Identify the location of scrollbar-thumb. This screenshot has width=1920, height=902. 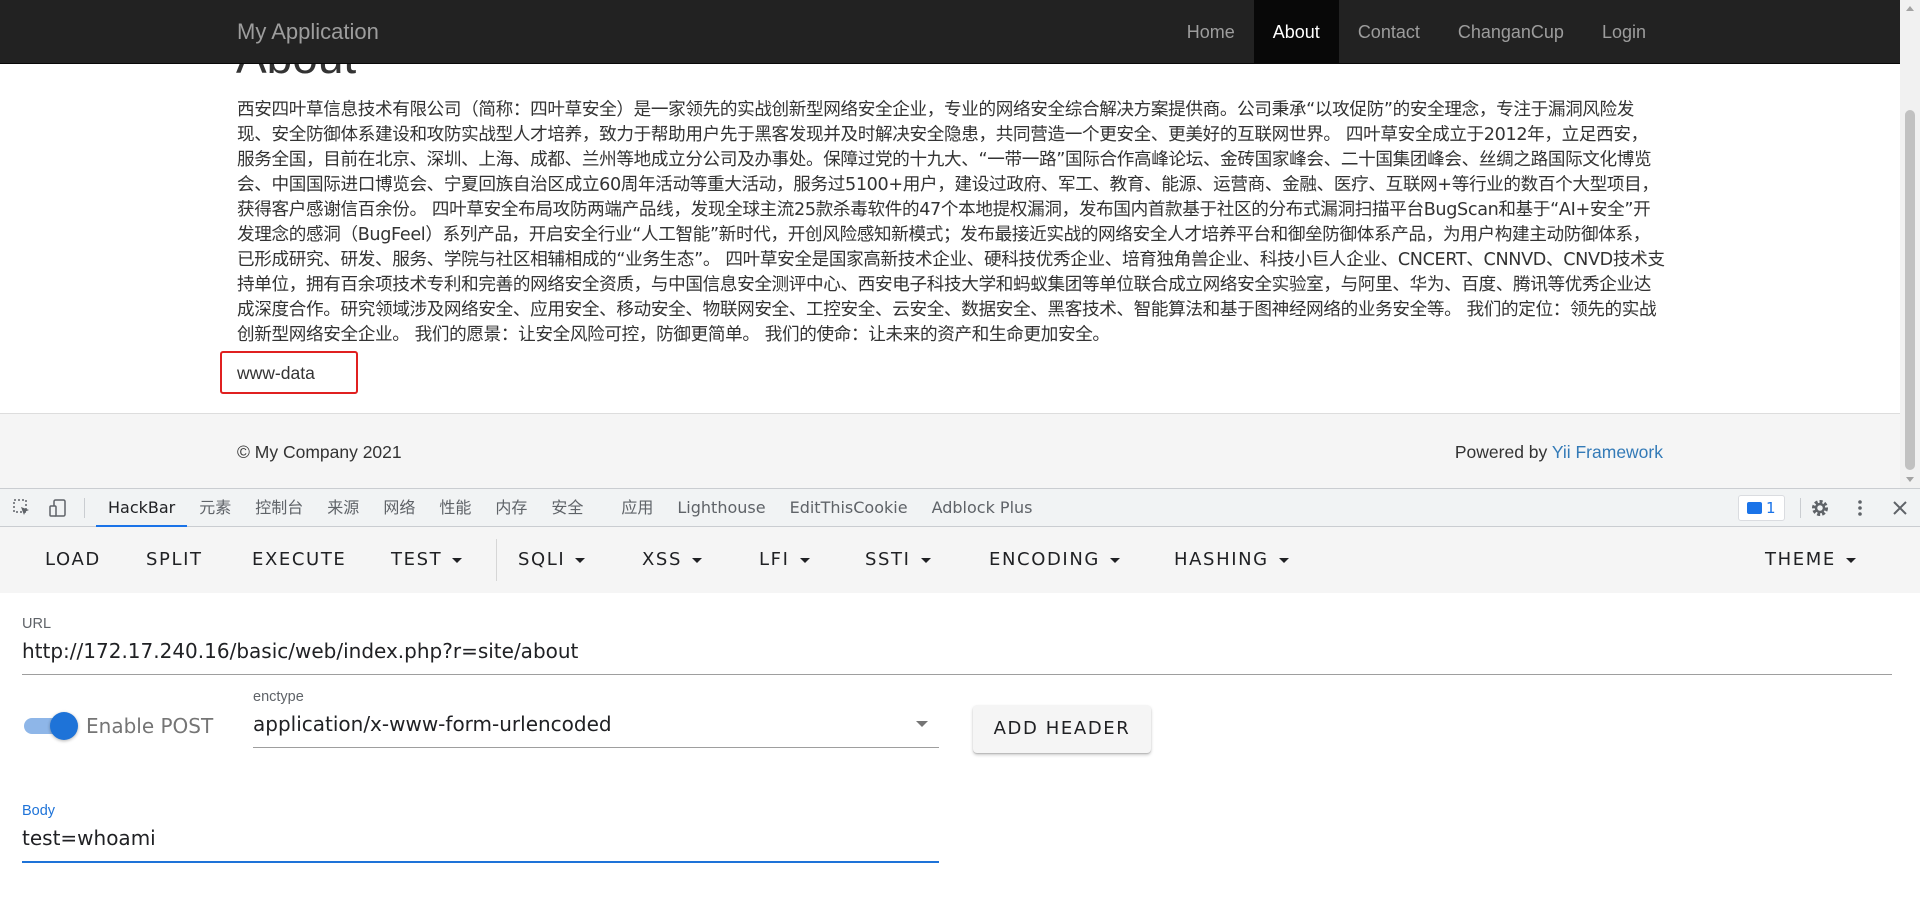
(1910, 290).